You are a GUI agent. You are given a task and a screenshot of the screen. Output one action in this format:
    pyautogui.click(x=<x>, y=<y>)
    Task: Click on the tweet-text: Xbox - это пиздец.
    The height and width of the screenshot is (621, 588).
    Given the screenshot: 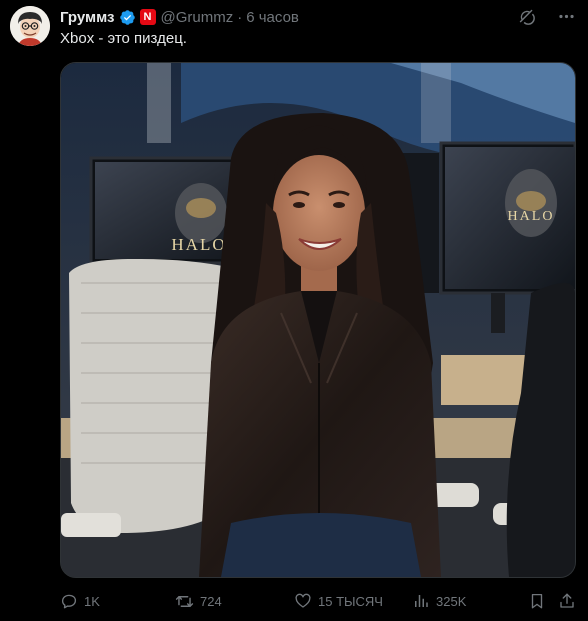 What is the action you would take?
    pyautogui.click(x=123, y=38)
    